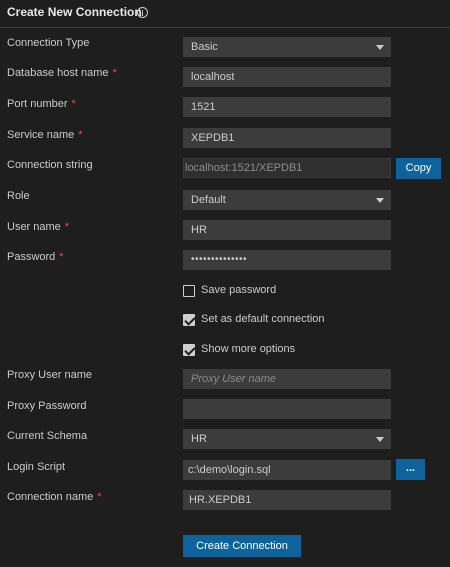 This screenshot has height=567, width=450. Describe the element at coordinates (239, 290) in the screenshot. I see `save-password-label: Save password` at that location.